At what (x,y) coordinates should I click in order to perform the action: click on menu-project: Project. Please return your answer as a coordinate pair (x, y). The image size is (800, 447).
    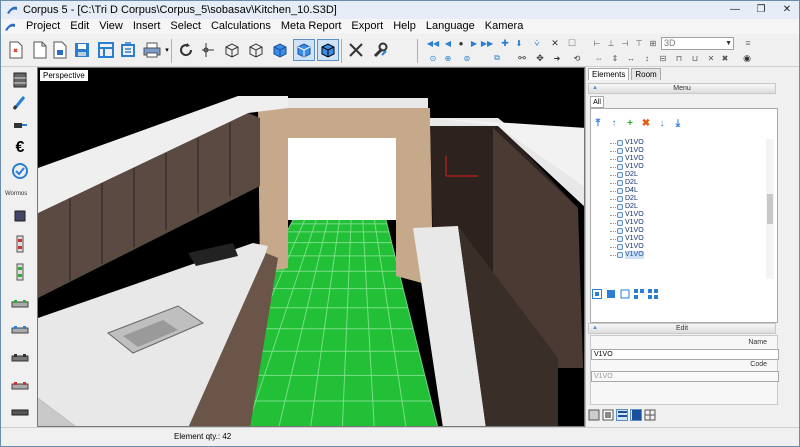
    Looking at the image, I should click on (43, 26).